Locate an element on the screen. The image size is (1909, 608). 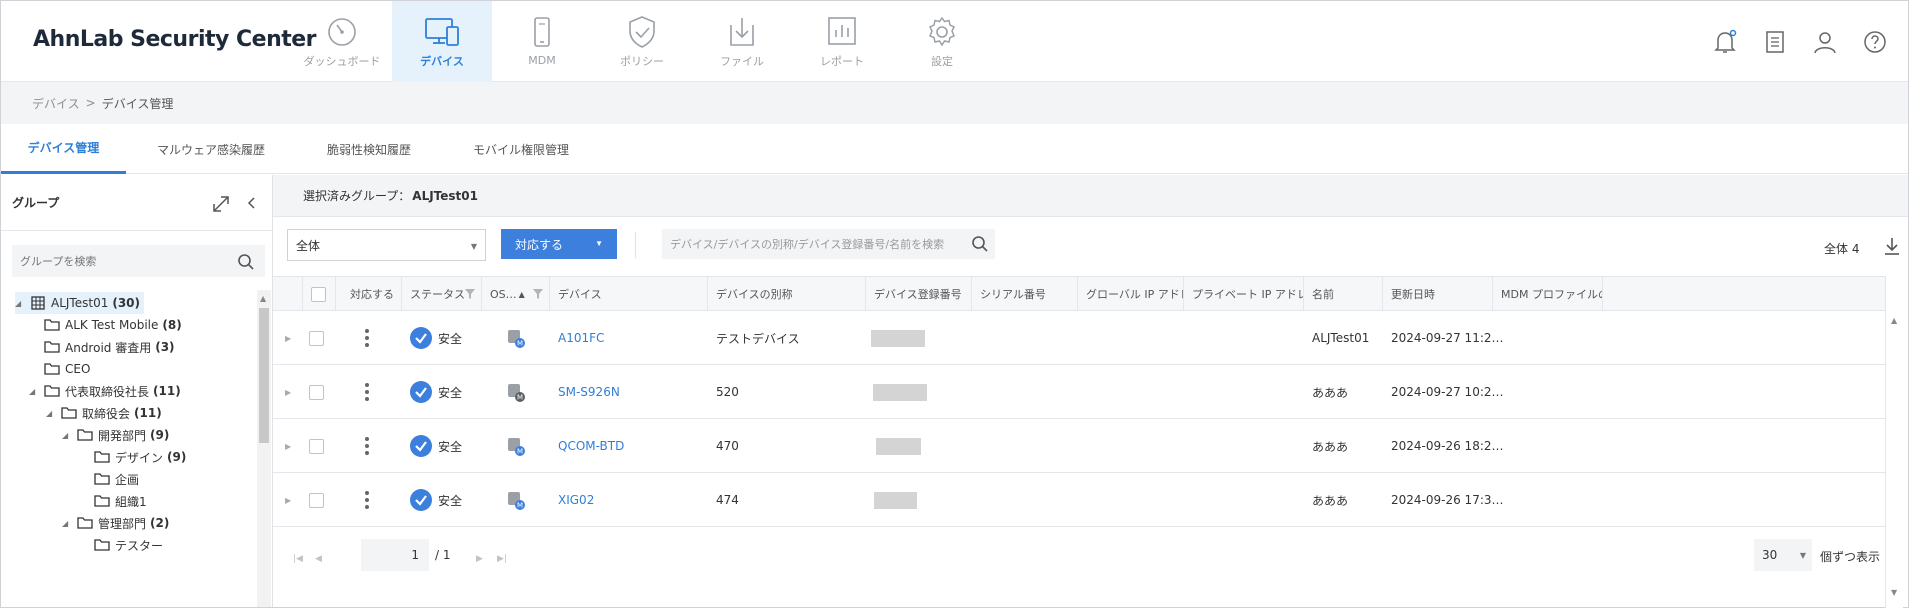
tree-node: CEO is located at coordinates (61, 369).